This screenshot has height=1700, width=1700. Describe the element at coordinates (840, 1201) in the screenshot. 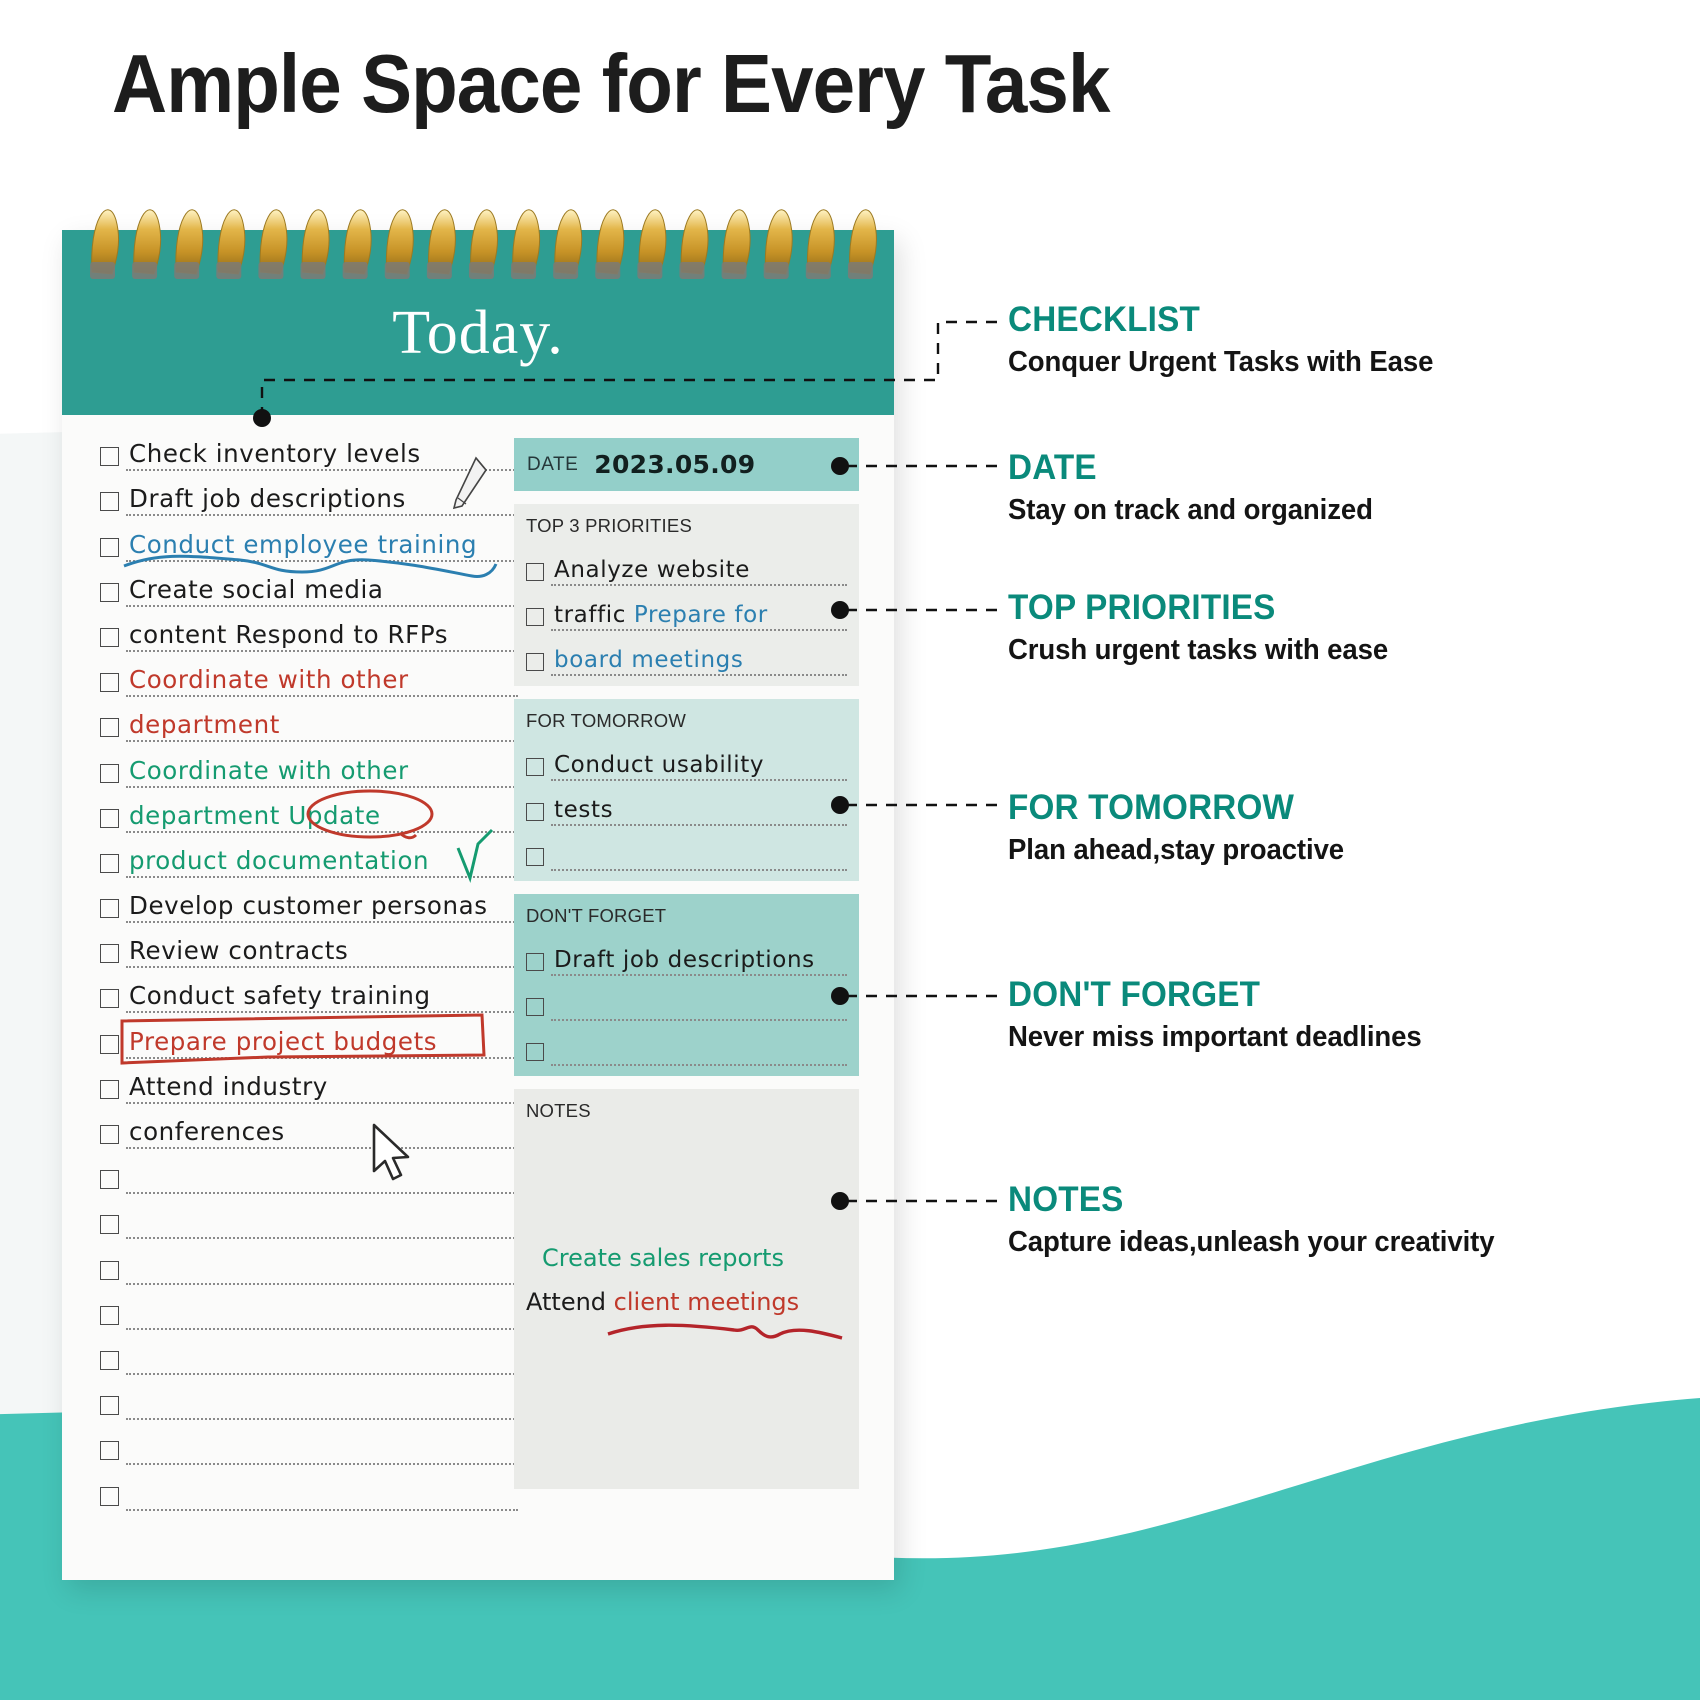

I see `connector-dot-notes` at that location.